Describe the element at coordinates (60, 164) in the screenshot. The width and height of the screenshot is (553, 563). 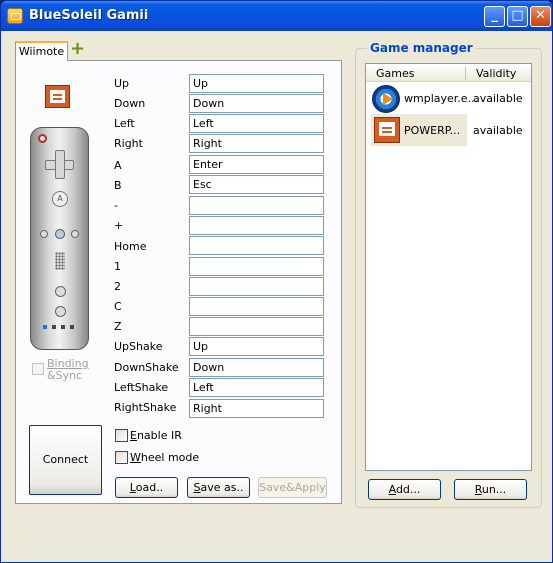
I see `dpad-vertical-icon` at that location.